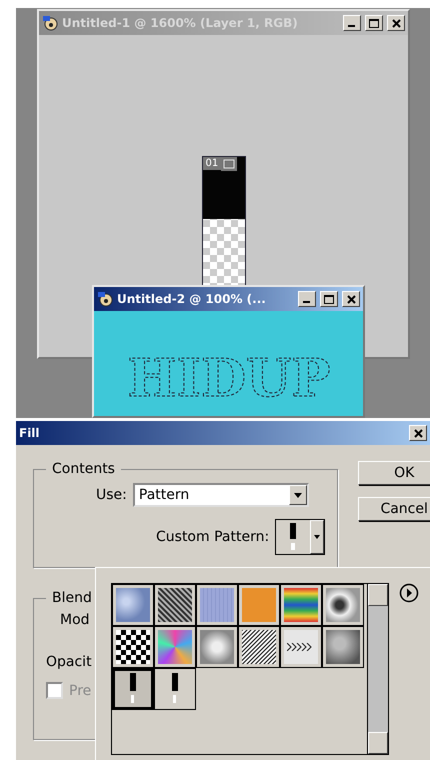 Image resolution: width=430 pixels, height=760 pixels. I want to click on dialog-button: Cancel, so click(394, 509).